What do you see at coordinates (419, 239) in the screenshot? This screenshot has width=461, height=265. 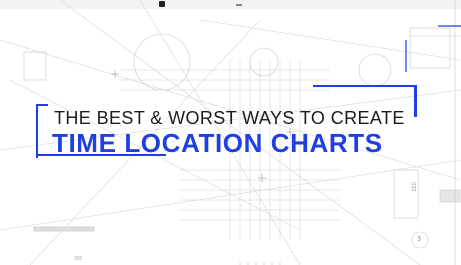 I see `corner-label: 3` at bounding box center [419, 239].